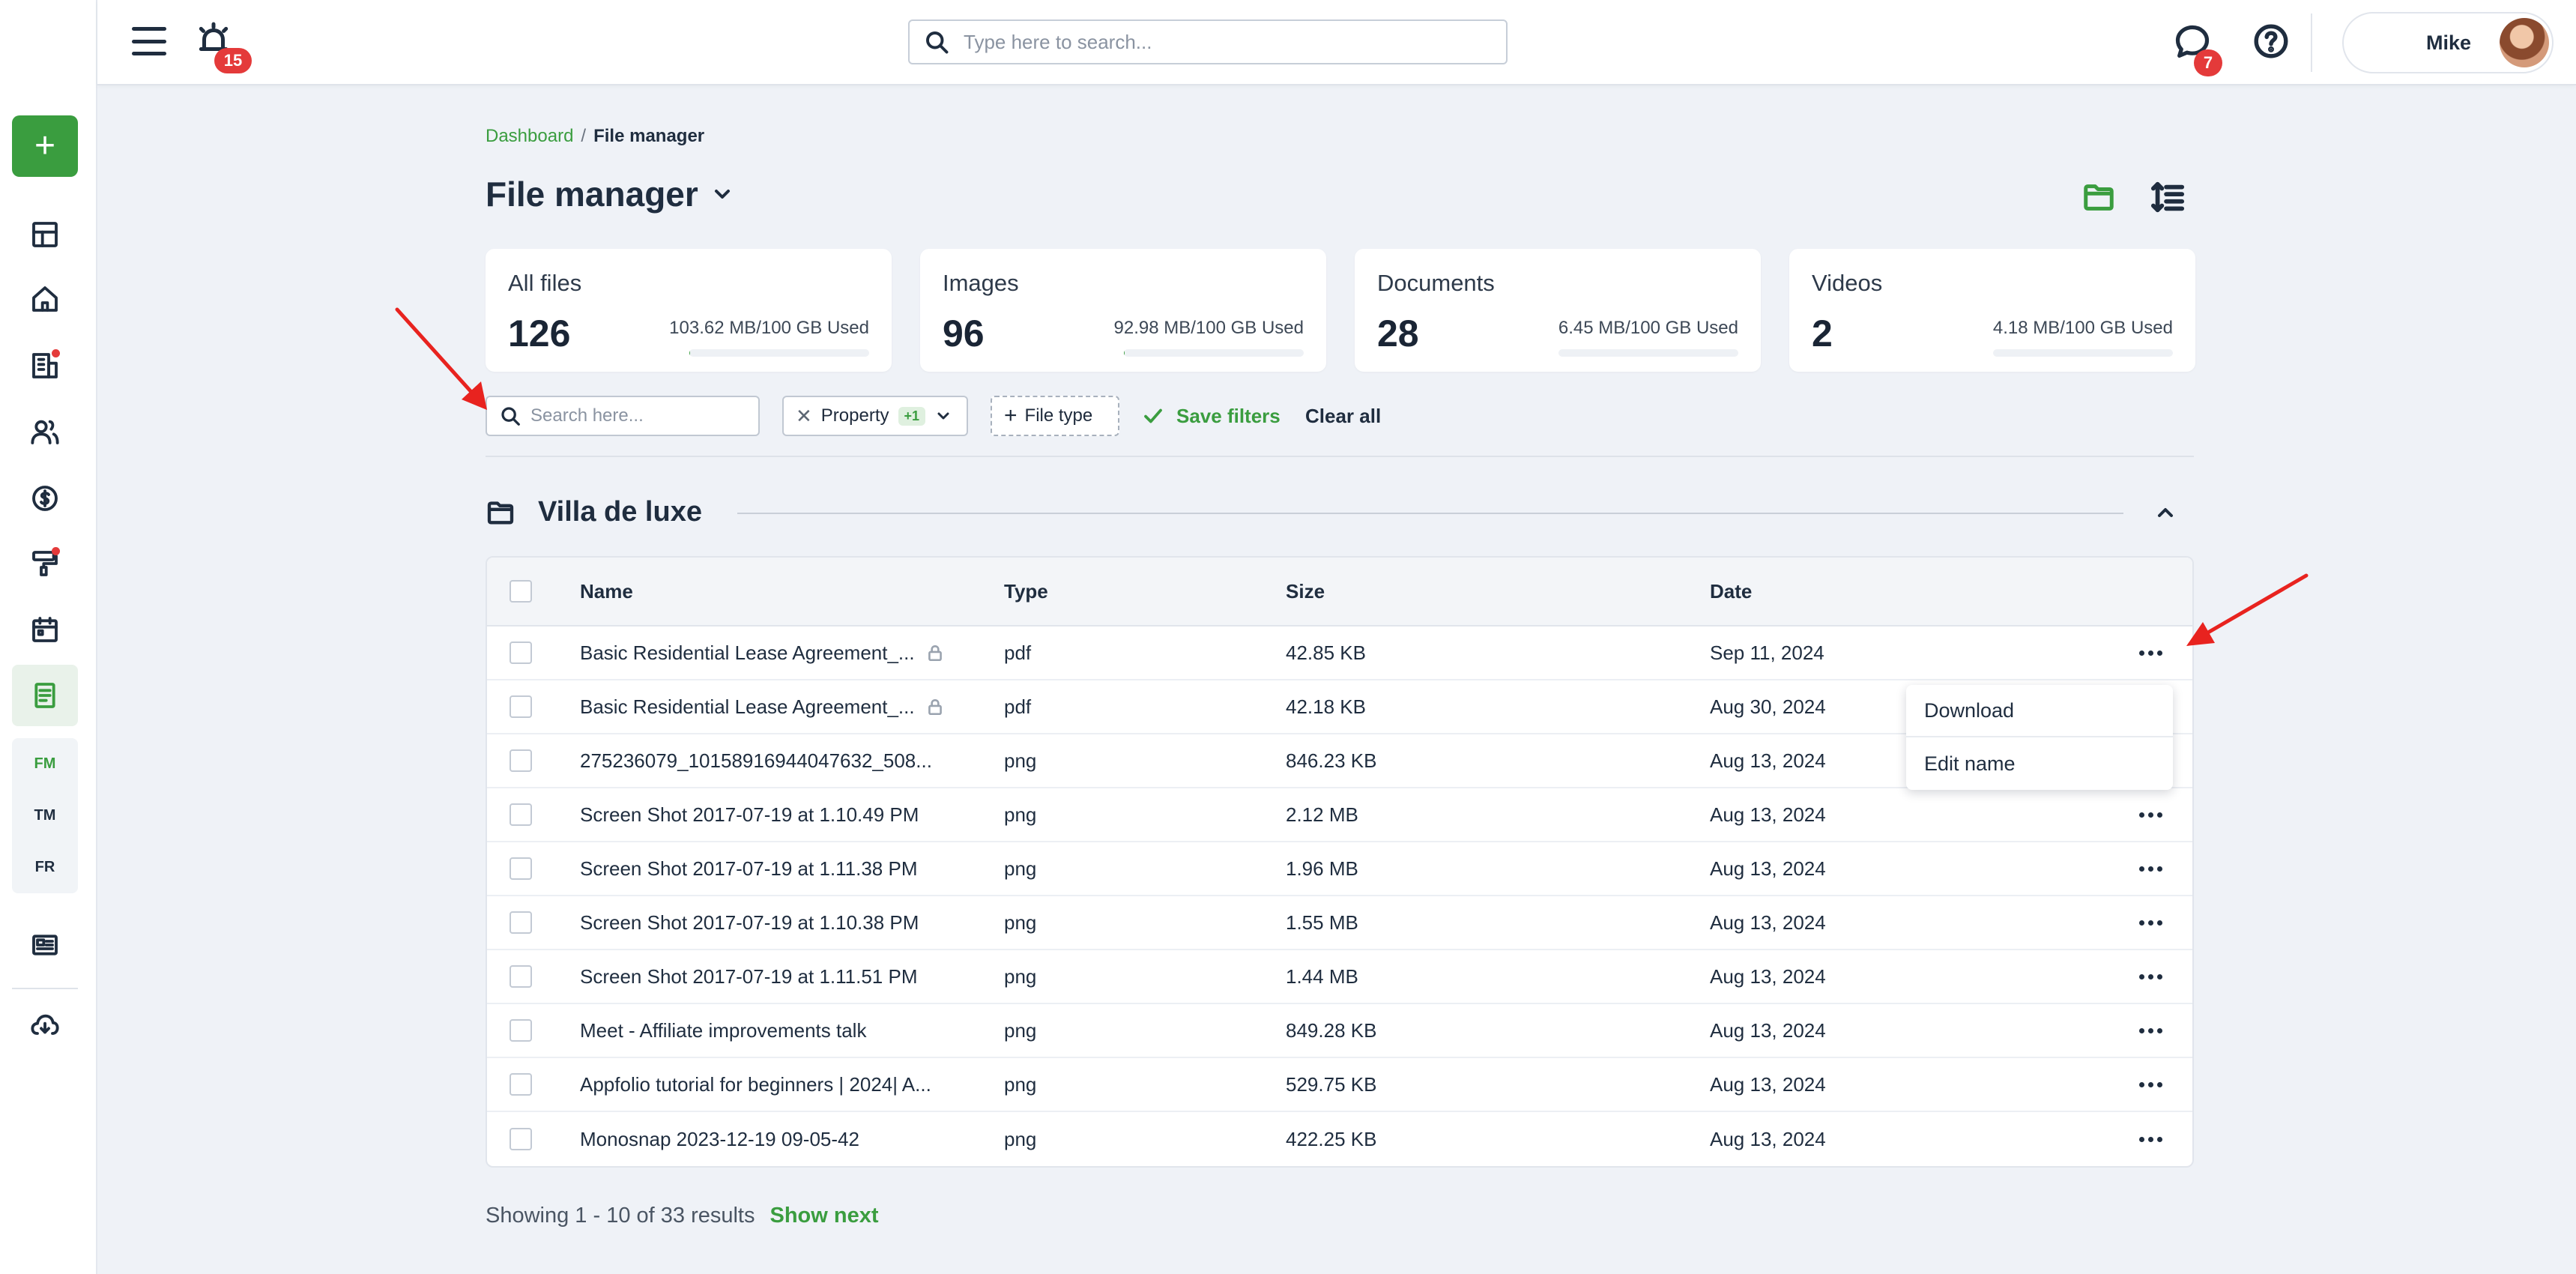  I want to click on file-search, so click(623, 416).